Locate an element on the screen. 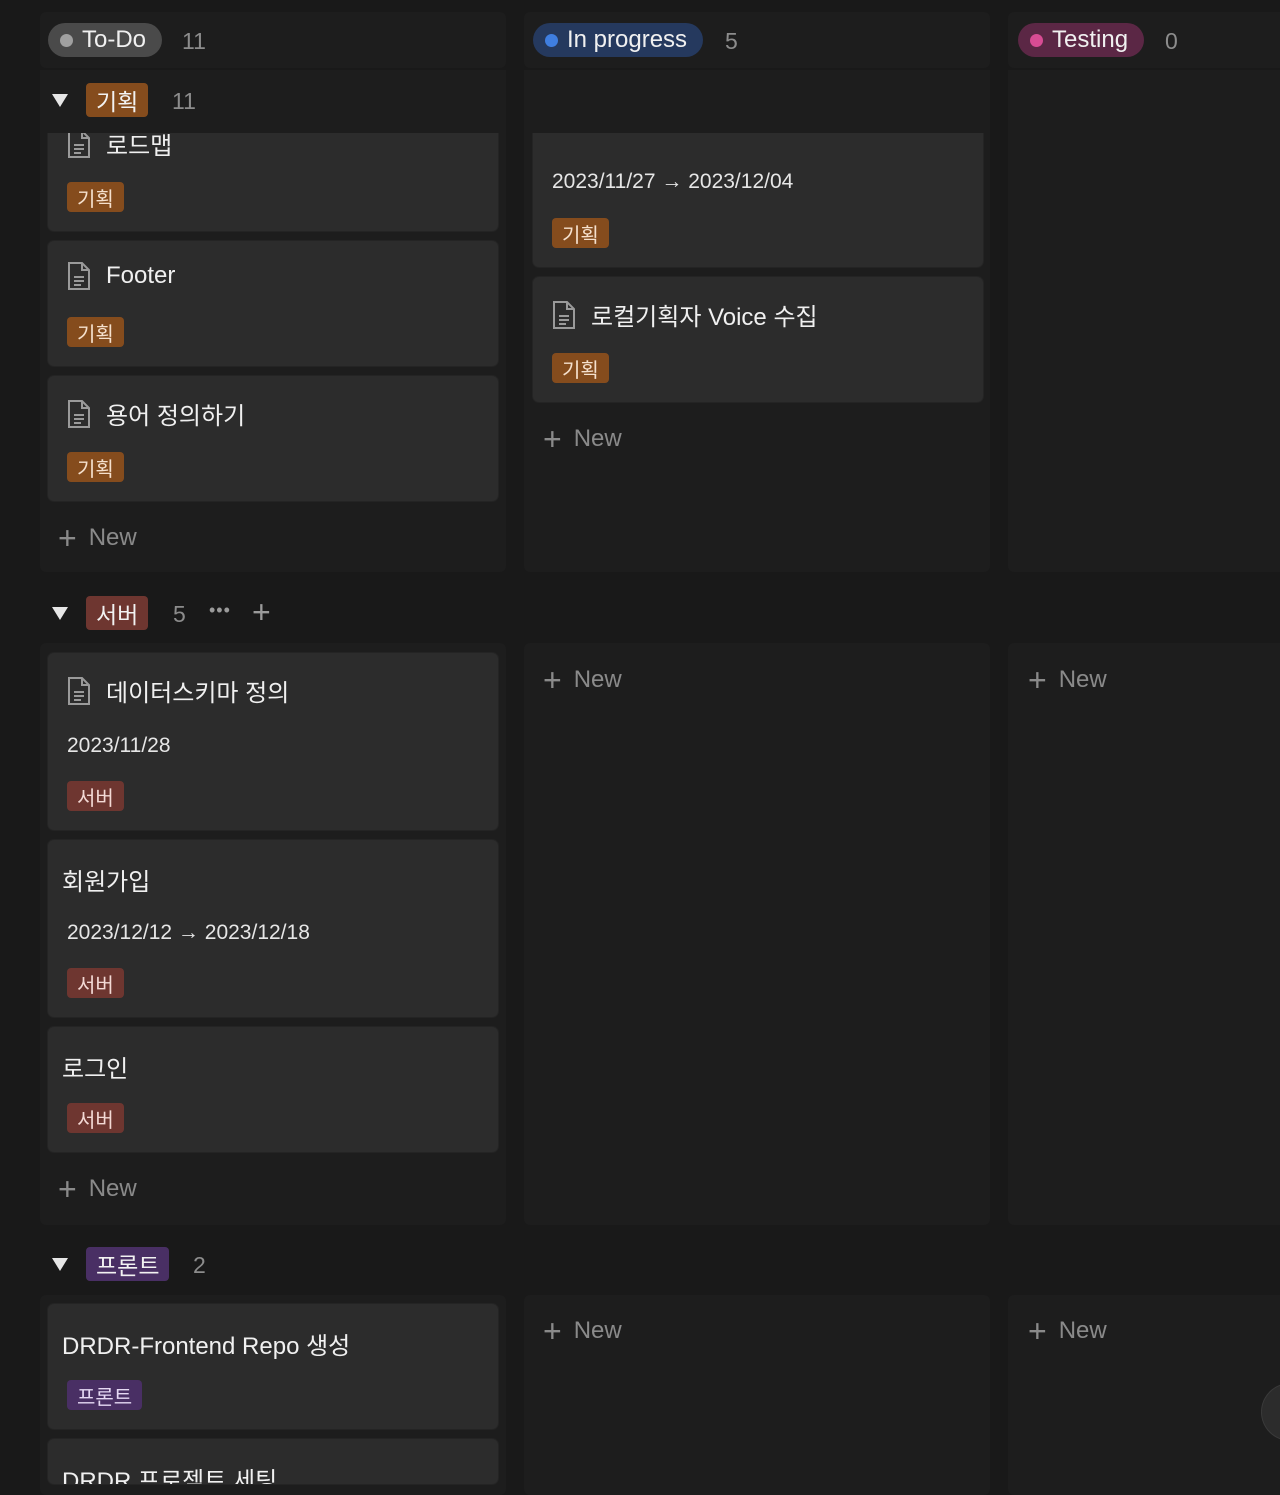  tag-front: 프론트 is located at coordinates (105, 1395).